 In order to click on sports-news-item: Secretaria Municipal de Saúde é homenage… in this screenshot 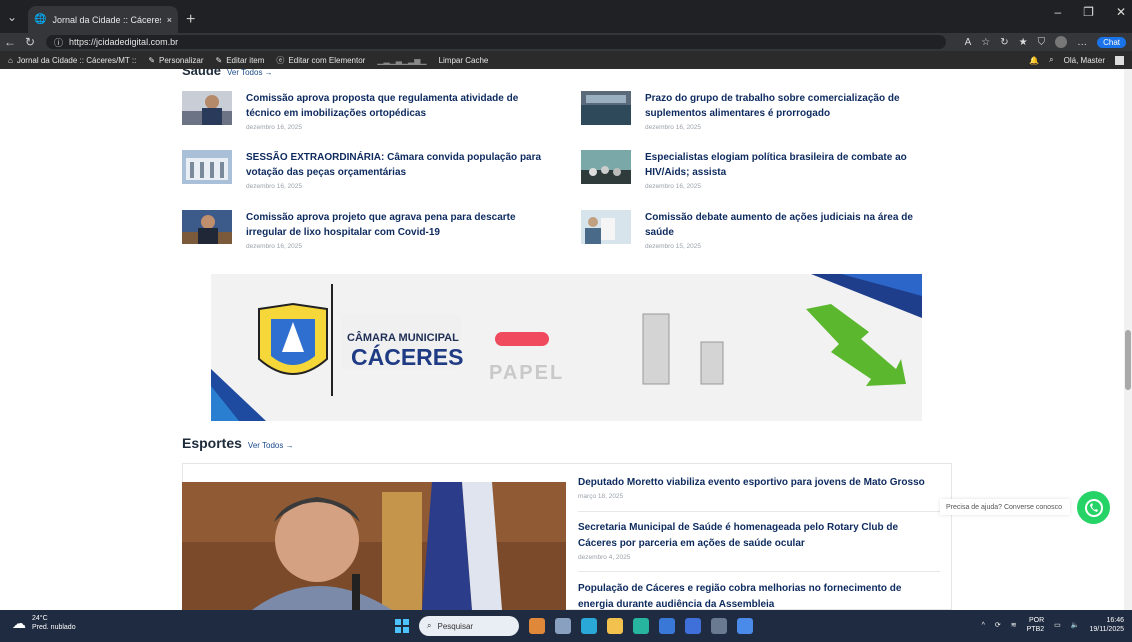, I will do `click(758, 540)`.